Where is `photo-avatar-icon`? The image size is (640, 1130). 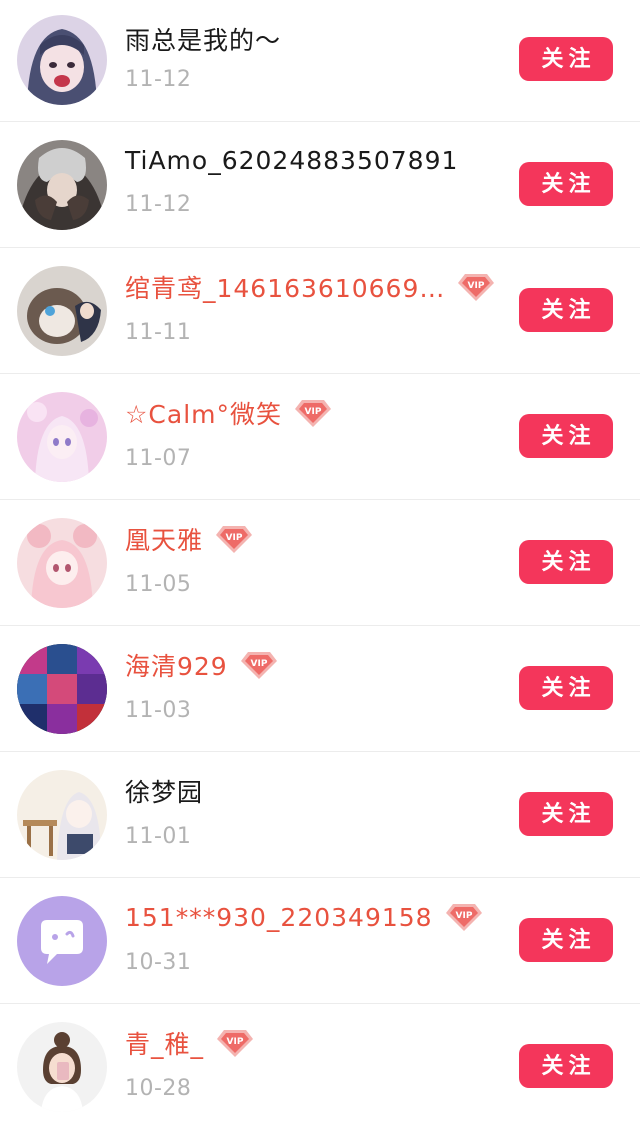
photo-avatar-icon is located at coordinates (62, 1067).